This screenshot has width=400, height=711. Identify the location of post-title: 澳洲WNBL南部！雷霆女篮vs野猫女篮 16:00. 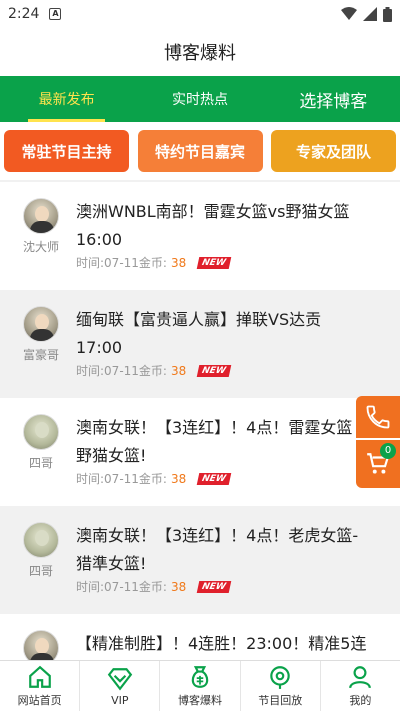
(234, 226).